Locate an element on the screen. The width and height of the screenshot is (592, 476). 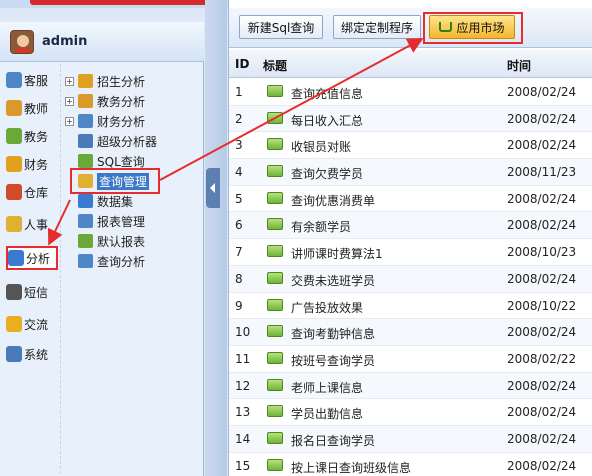
table-row: 4 查询欠费学员 2008/11/23 is located at coordinates (410, 172).